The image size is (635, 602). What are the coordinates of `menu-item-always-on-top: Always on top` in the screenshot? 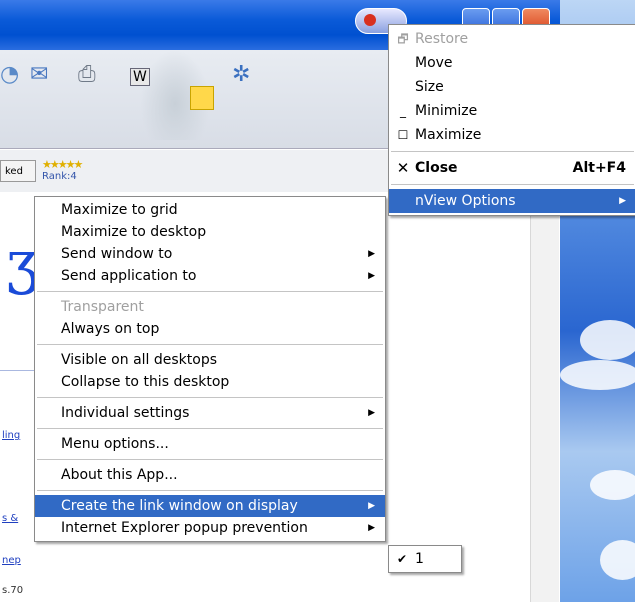 It's located at (210, 329).